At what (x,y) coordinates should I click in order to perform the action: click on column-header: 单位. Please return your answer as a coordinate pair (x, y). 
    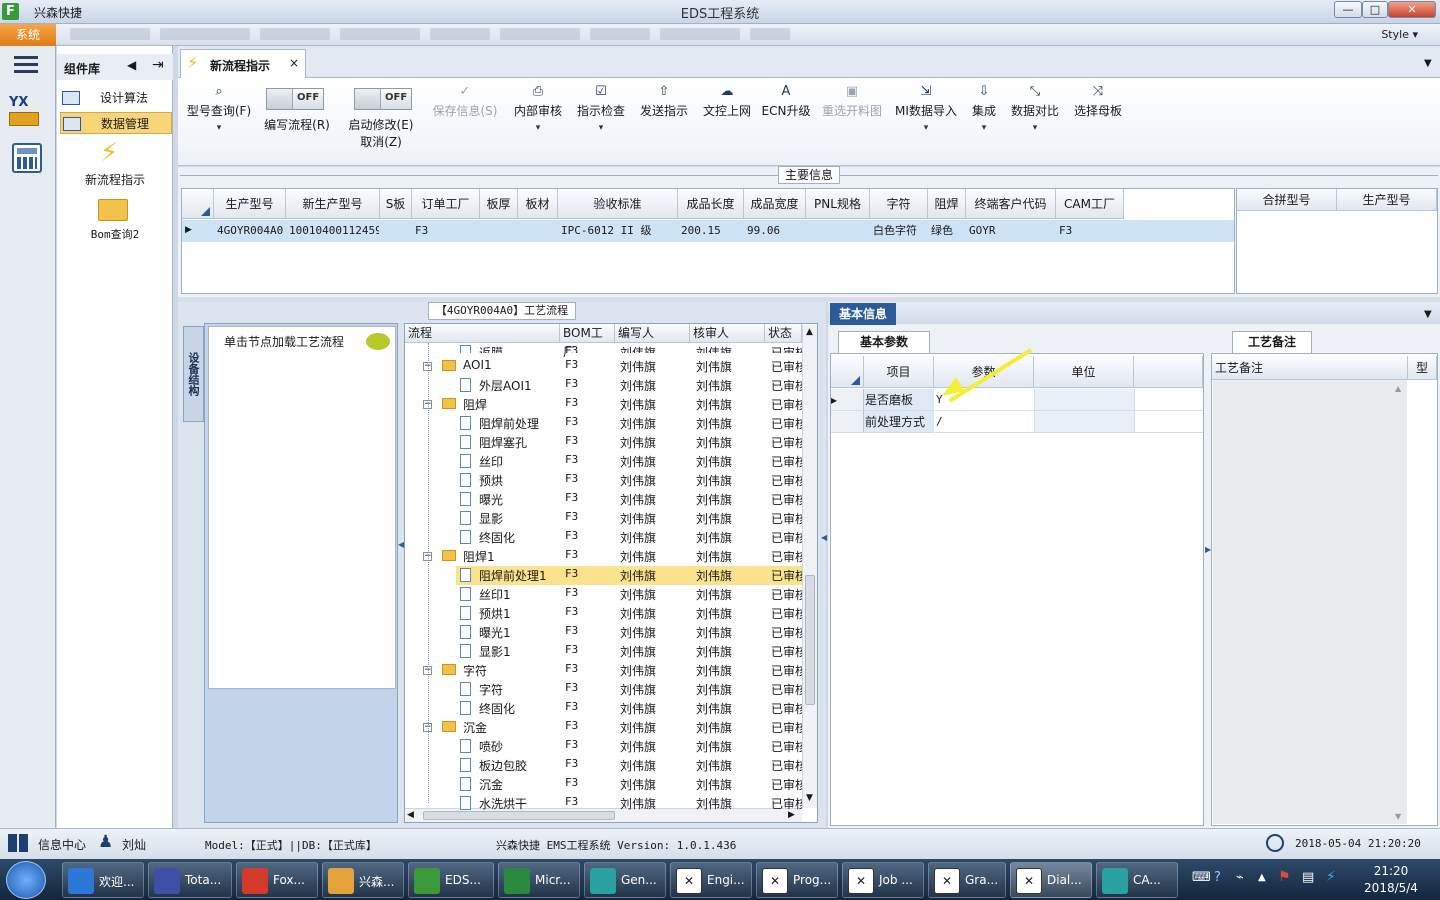
    Looking at the image, I should click on (1084, 372).